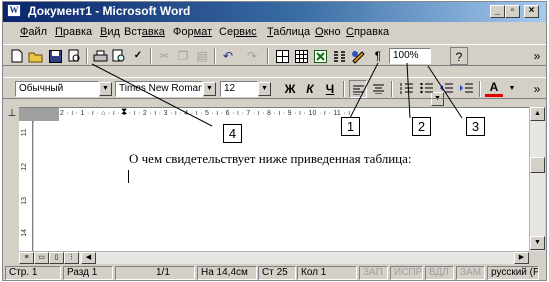 The width and height of the screenshot is (549, 282). What do you see at coordinates (421, 126) in the screenshot?
I see `callout-2: 2` at bounding box center [421, 126].